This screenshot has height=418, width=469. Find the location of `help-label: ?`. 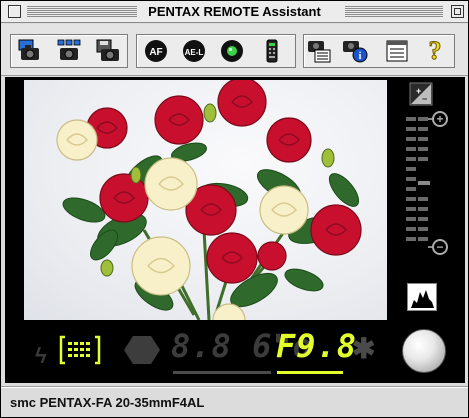

help-label: ? is located at coordinates (435, 51).